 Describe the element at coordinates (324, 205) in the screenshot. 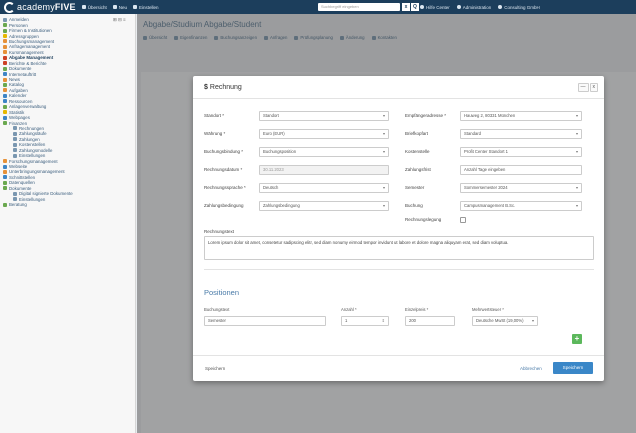

I see `select-field: Zahlungsbedingung ▾` at that location.